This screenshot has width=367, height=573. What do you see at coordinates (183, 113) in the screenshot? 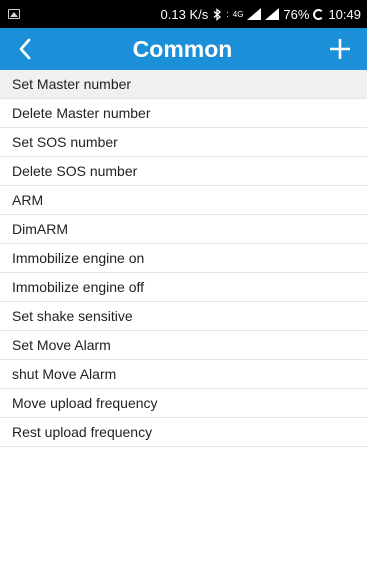
I see `list-item-delete-master-number: Delete Master number` at bounding box center [183, 113].